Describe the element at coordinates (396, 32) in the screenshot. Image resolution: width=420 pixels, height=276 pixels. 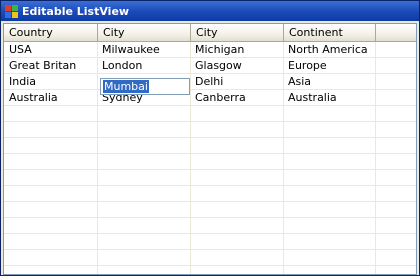
I see `column-header-filler` at that location.